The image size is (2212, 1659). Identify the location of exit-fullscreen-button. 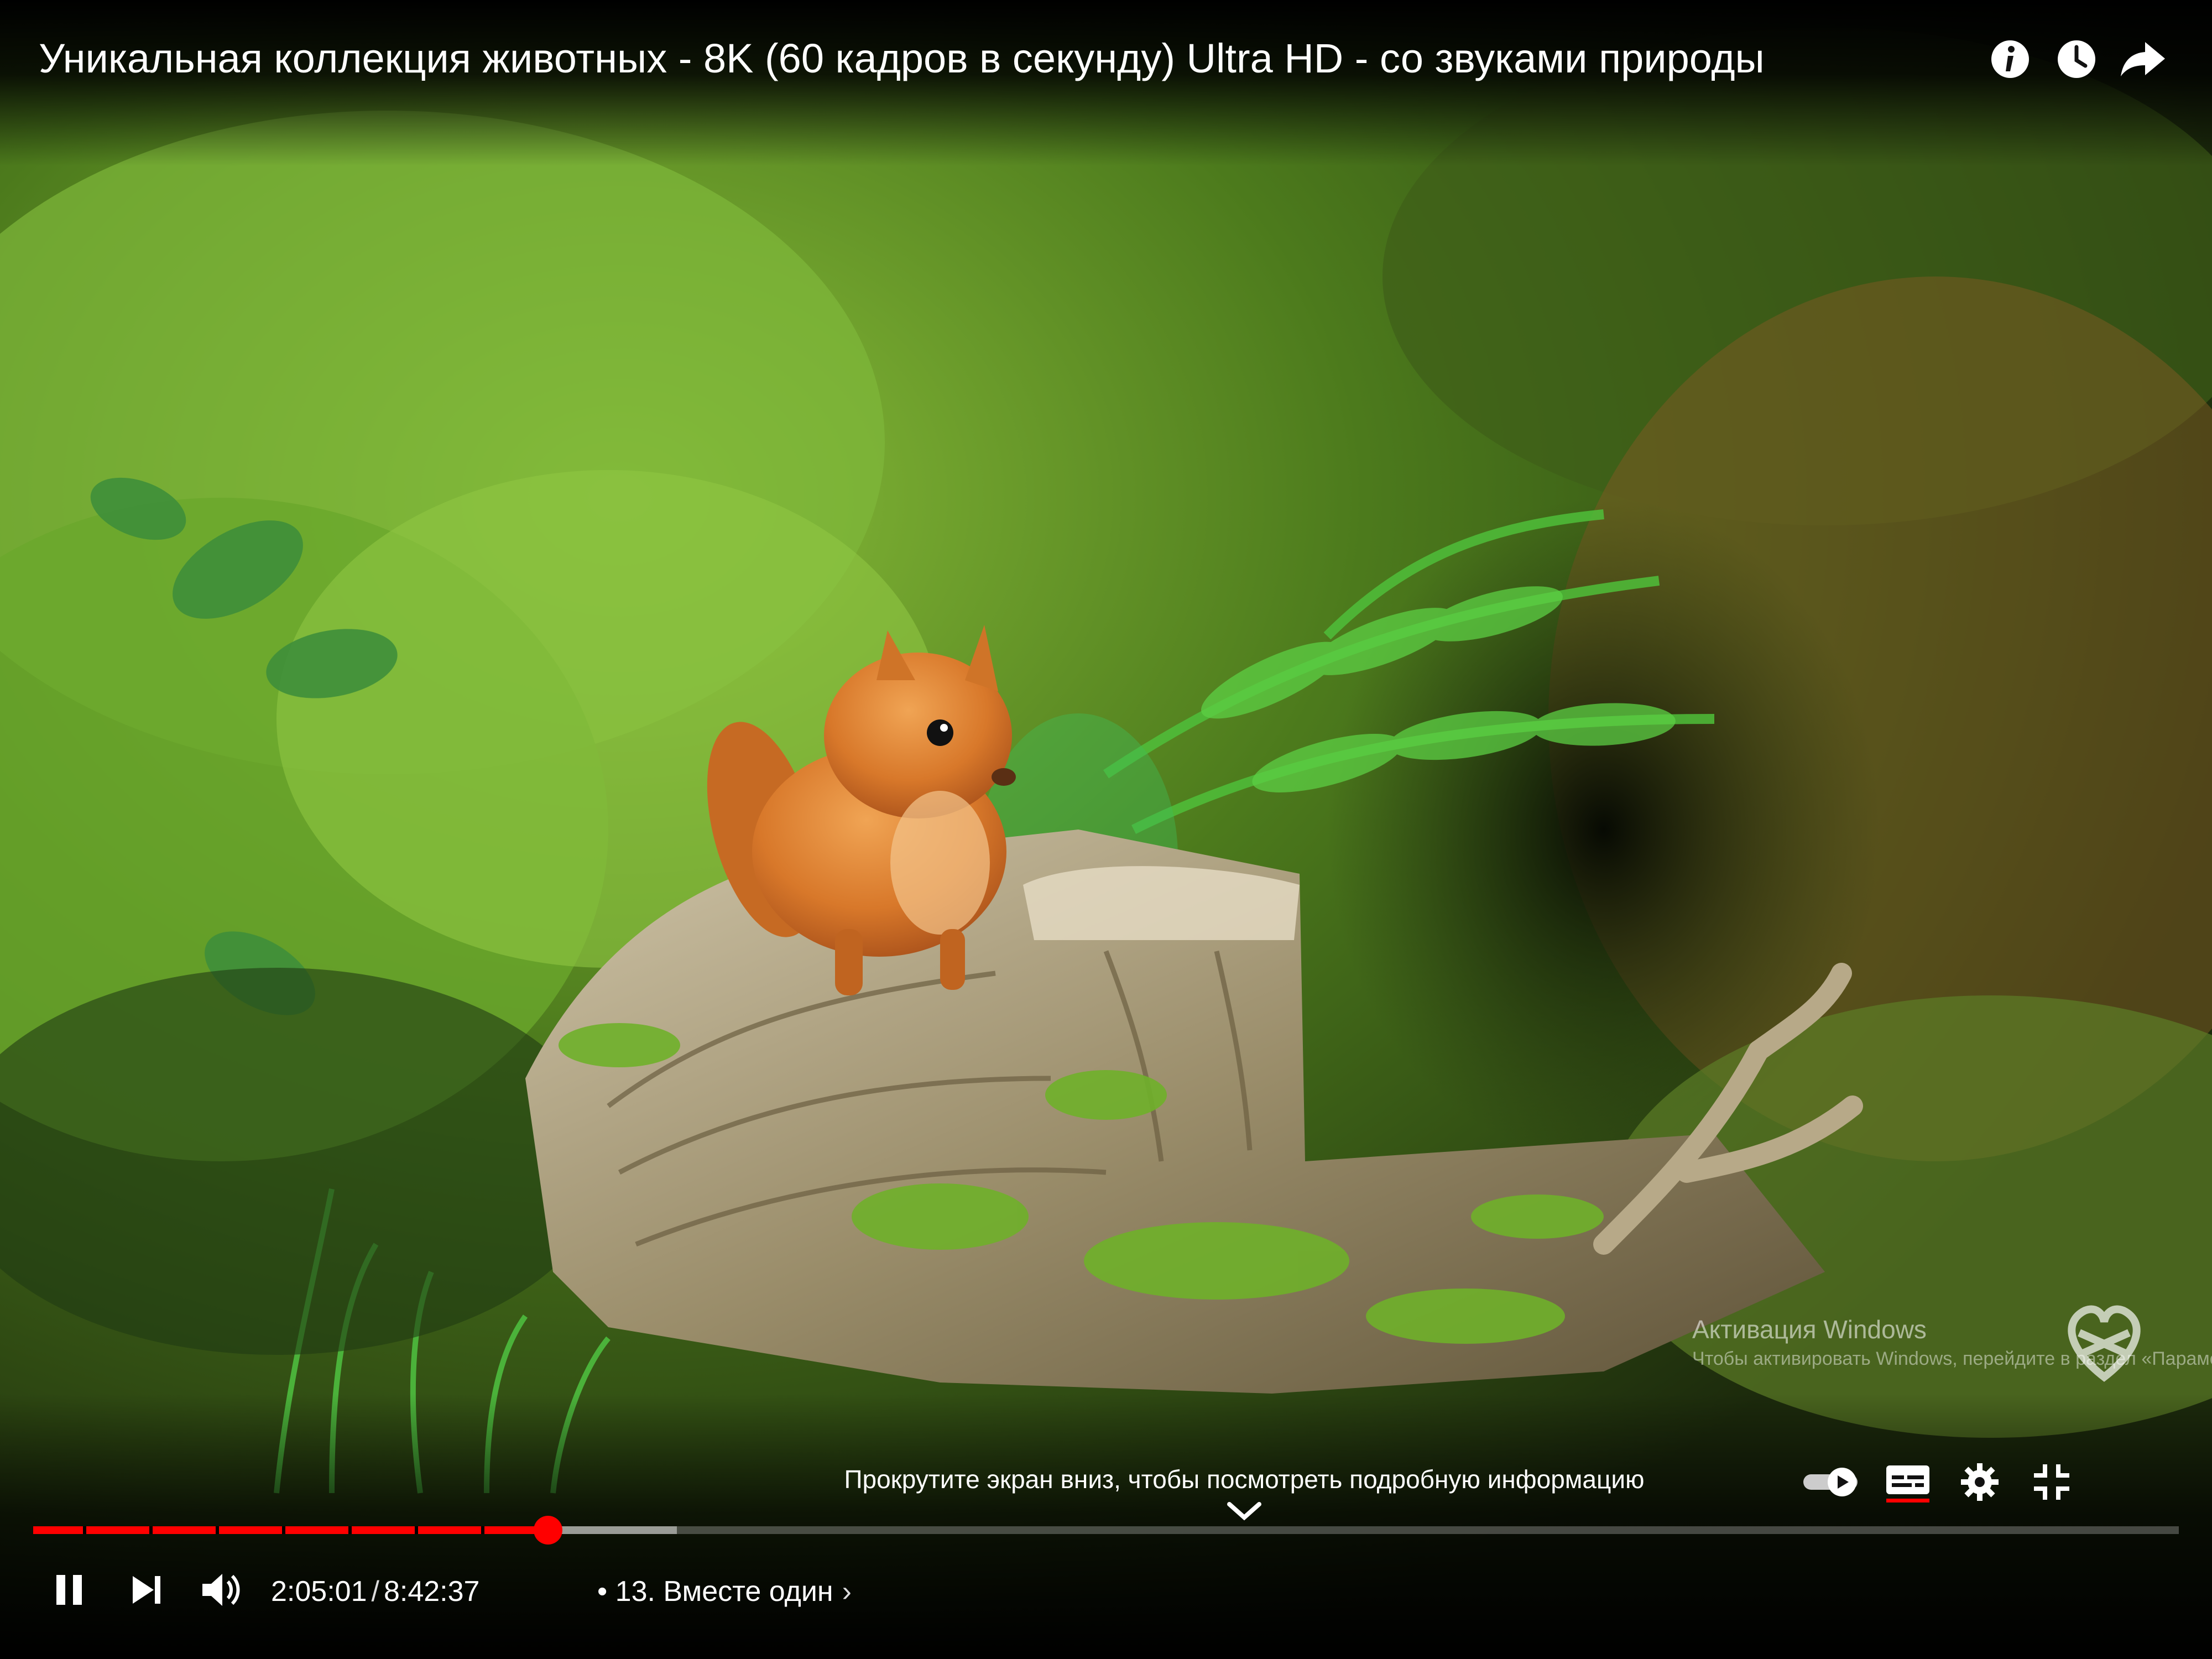
(2051, 1482).